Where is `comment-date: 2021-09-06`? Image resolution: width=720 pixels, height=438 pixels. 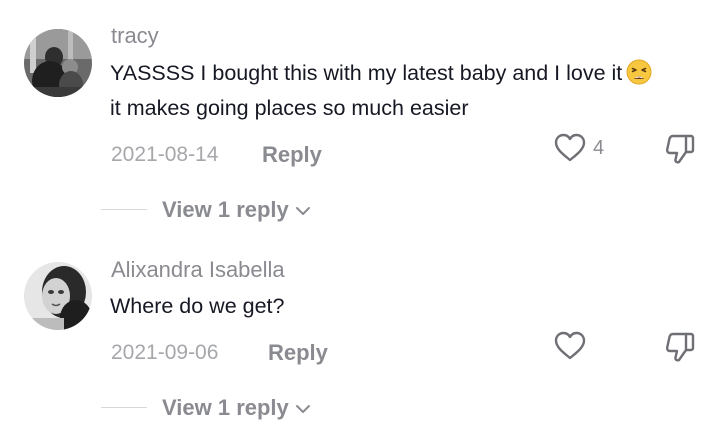
comment-date: 2021-09-06 is located at coordinates (165, 352).